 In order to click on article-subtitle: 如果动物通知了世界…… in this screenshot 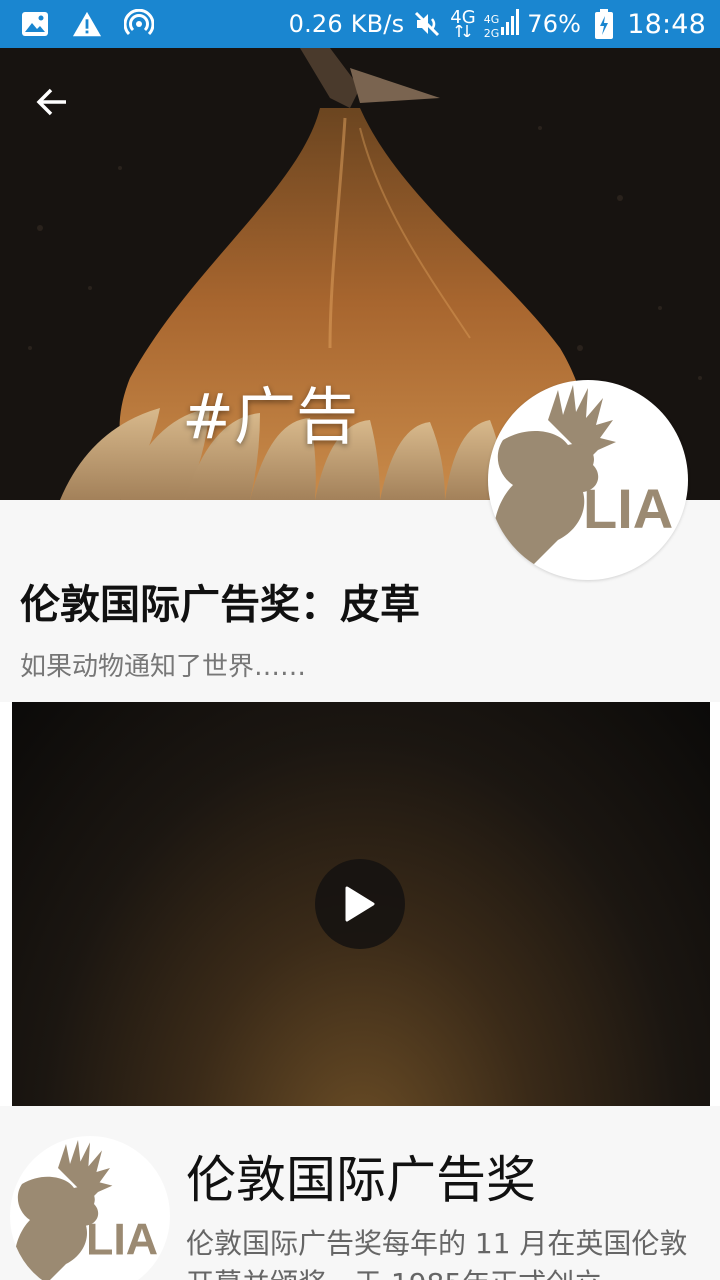, I will do `click(163, 667)`.